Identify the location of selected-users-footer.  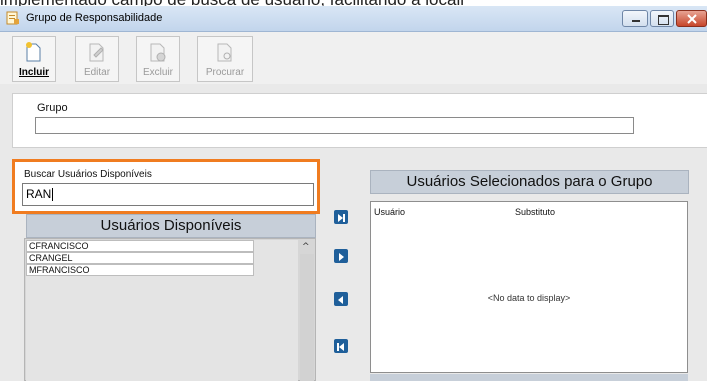
(529, 377).